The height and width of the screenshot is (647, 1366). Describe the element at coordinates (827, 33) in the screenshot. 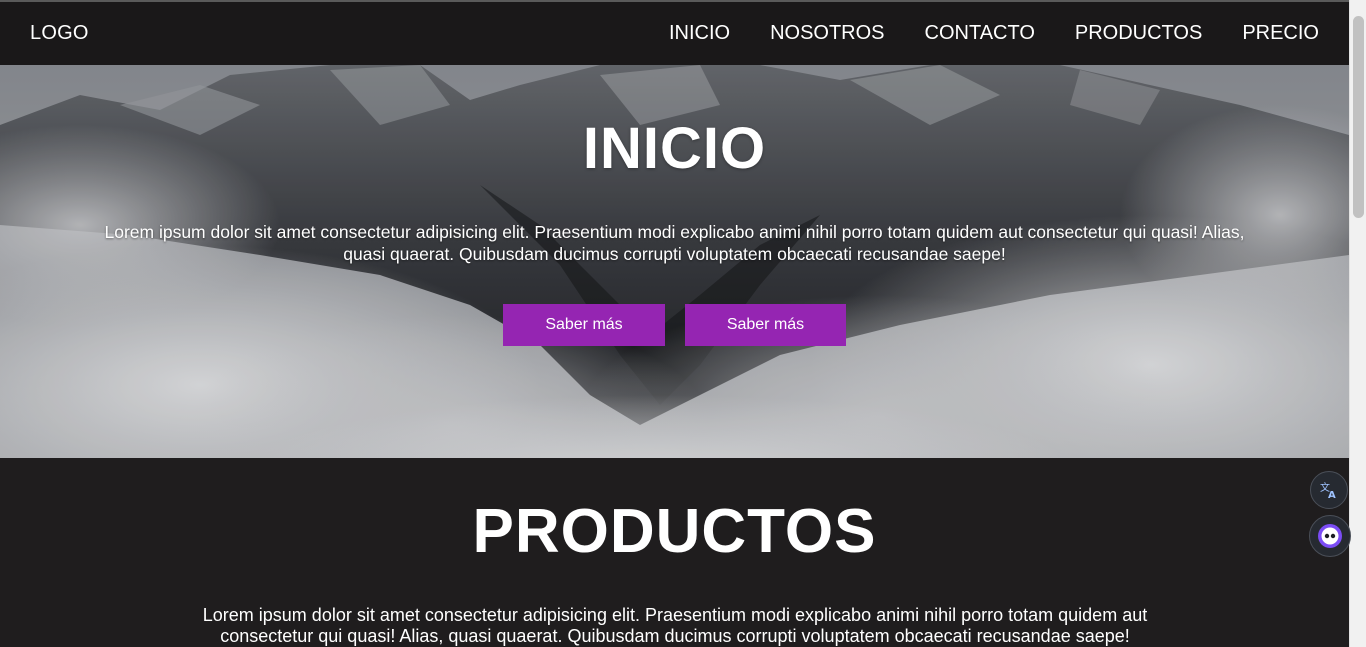

I see `nav-link-nosotros: NOSOTROS` at that location.